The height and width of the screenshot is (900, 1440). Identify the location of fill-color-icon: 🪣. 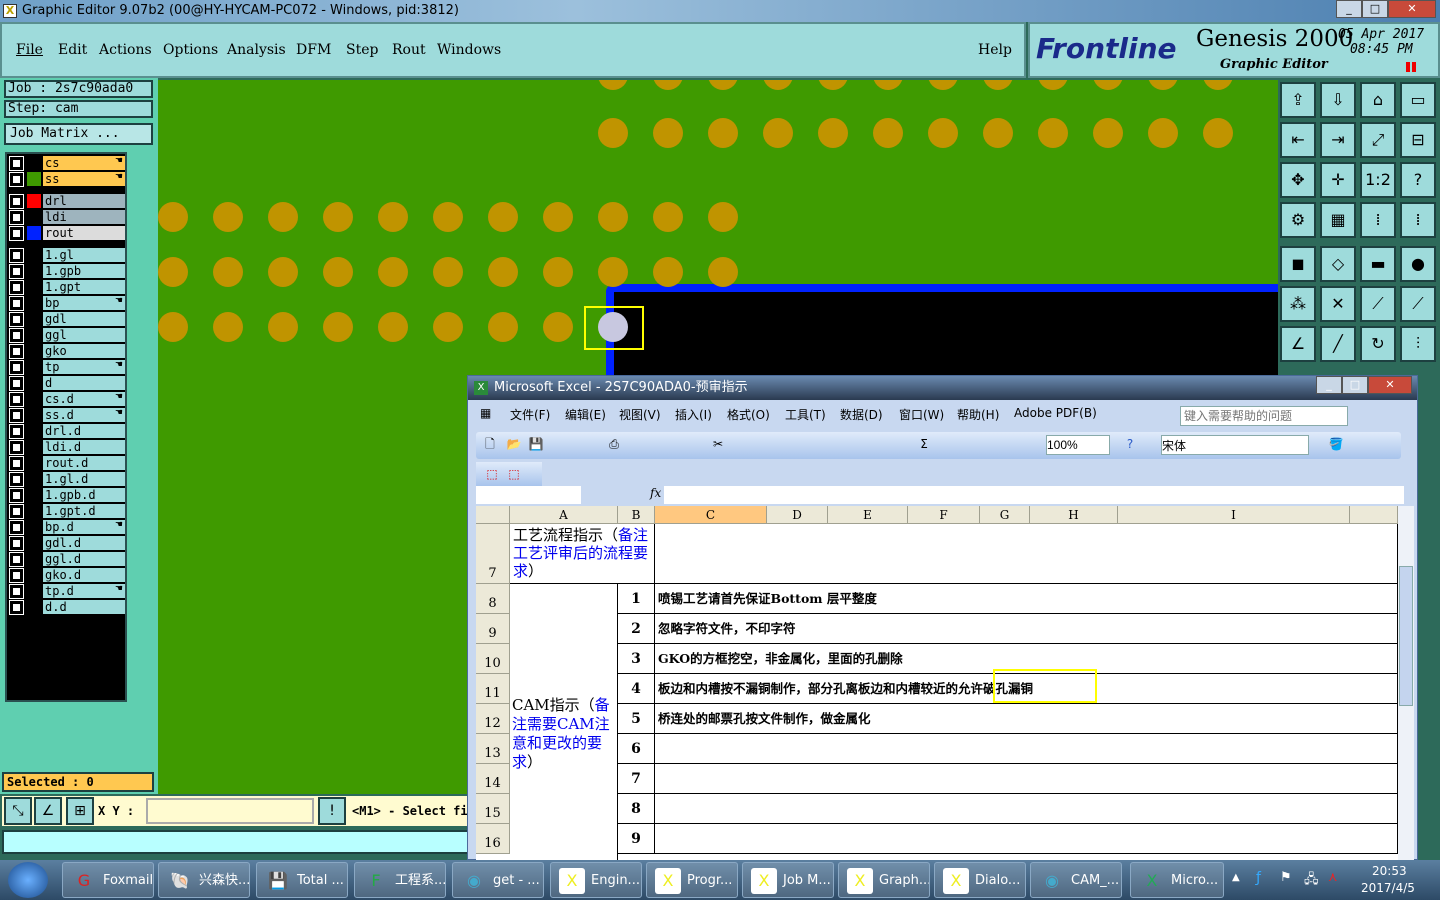
(1336, 444).